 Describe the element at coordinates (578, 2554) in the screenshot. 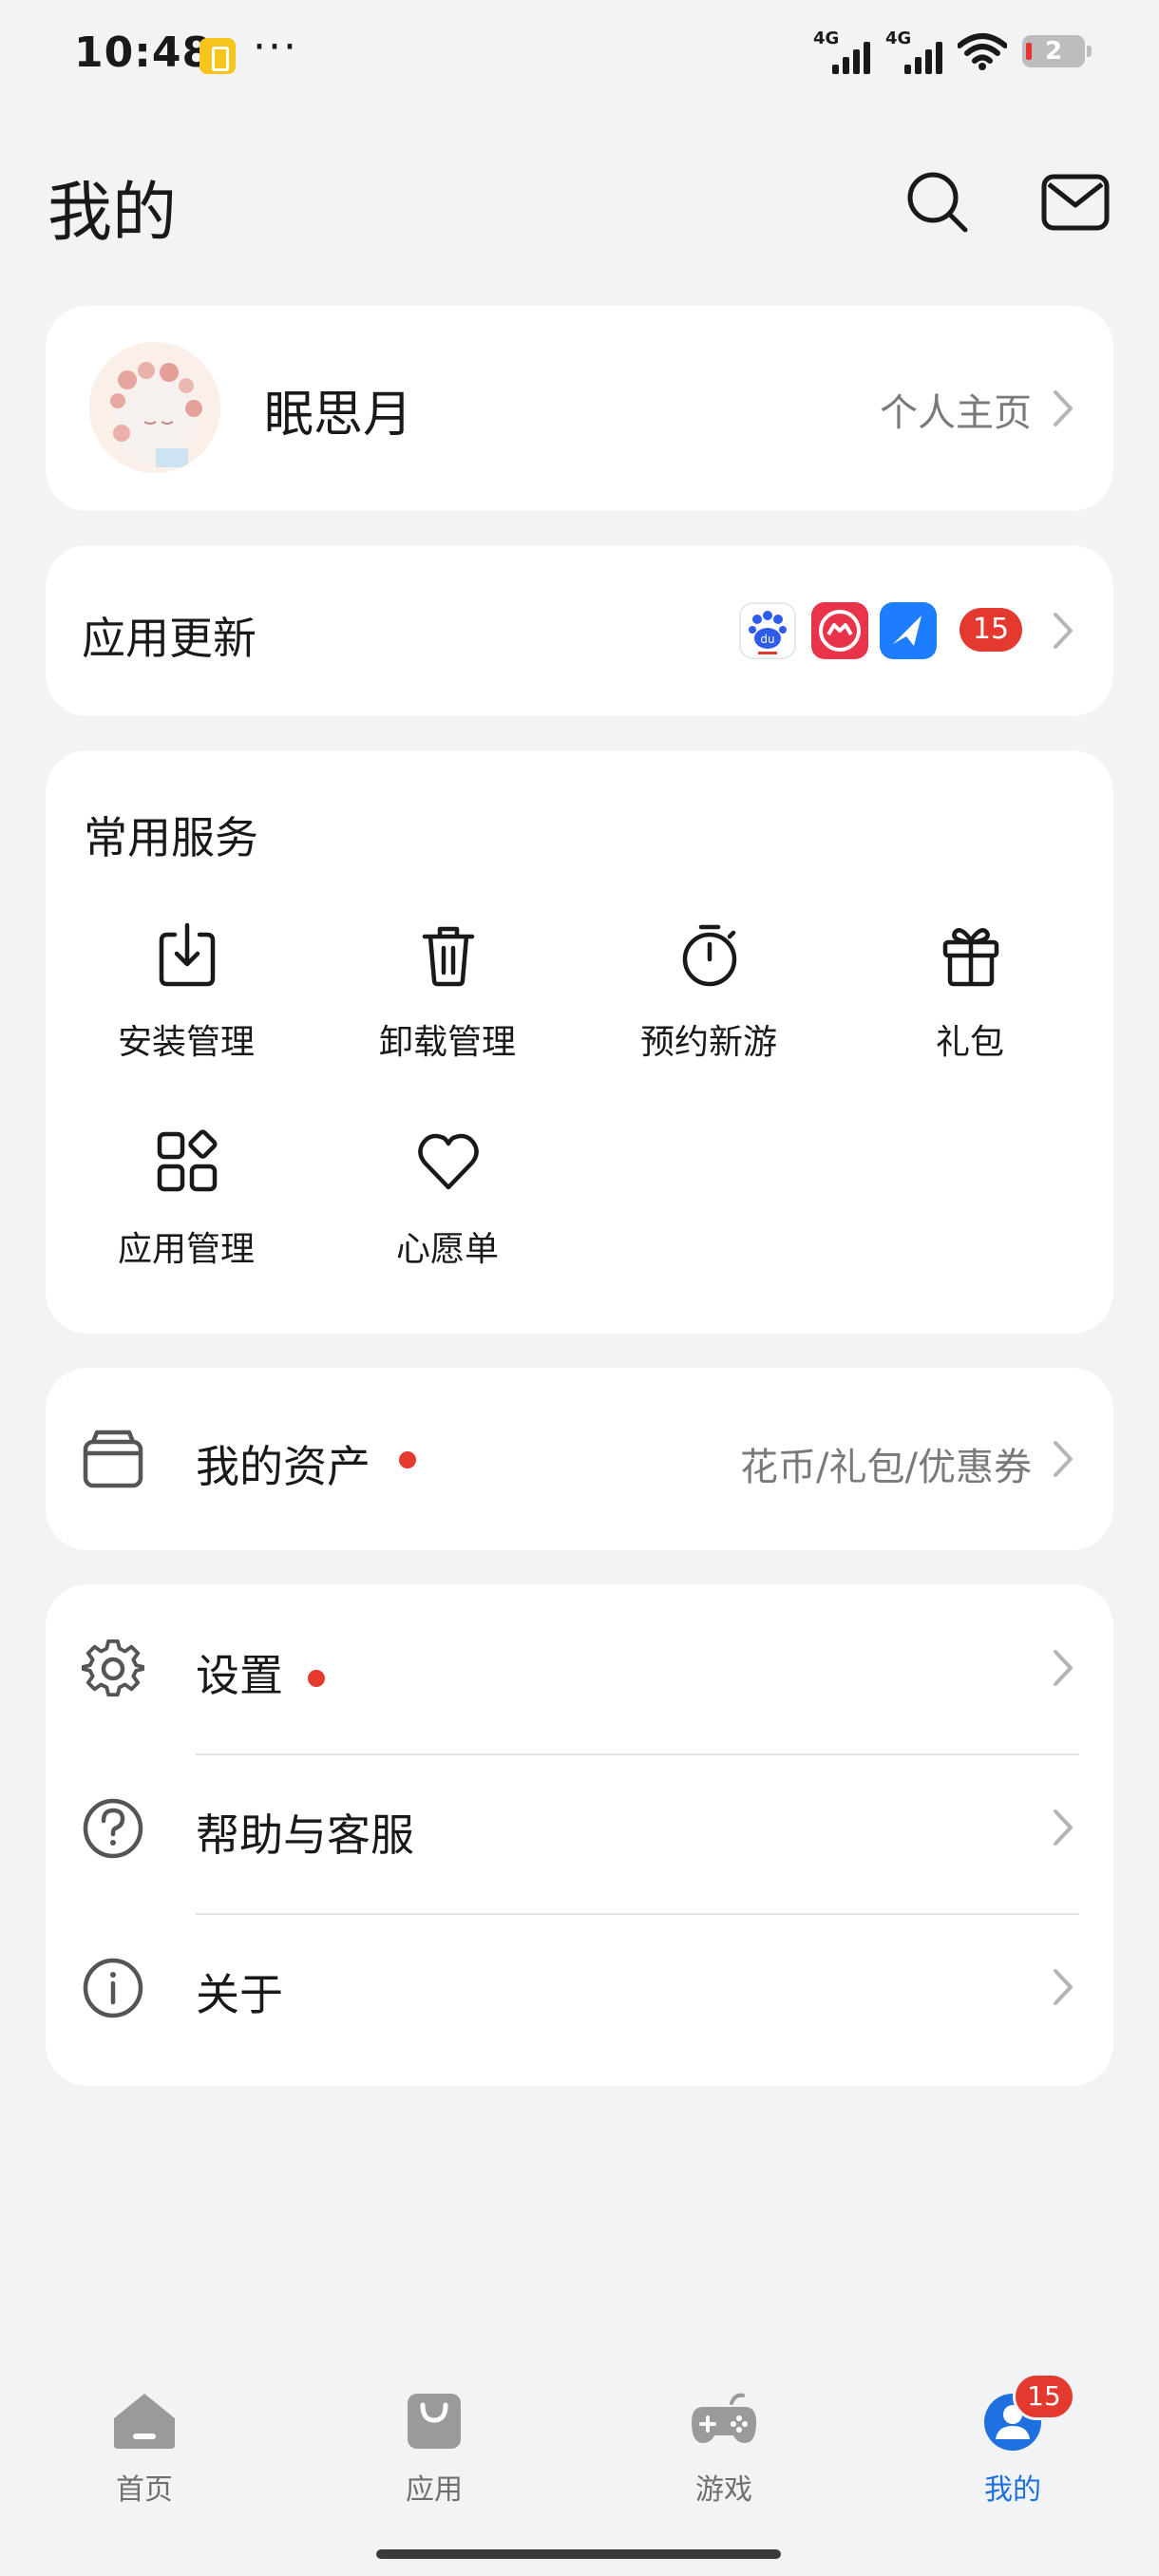

I see `home-indicator` at that location.